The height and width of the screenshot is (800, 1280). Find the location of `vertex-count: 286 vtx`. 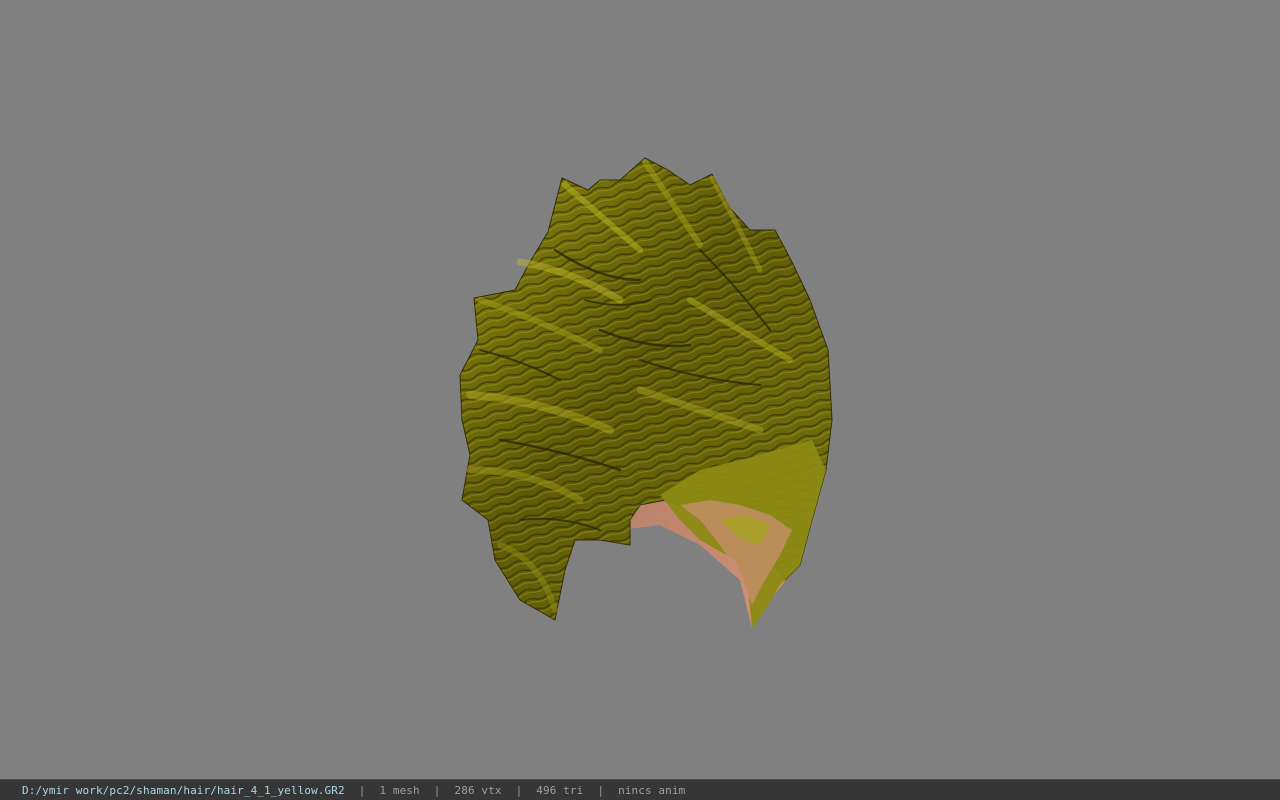

vertex-count: 286 vtx is located at coordinates (478, 790).